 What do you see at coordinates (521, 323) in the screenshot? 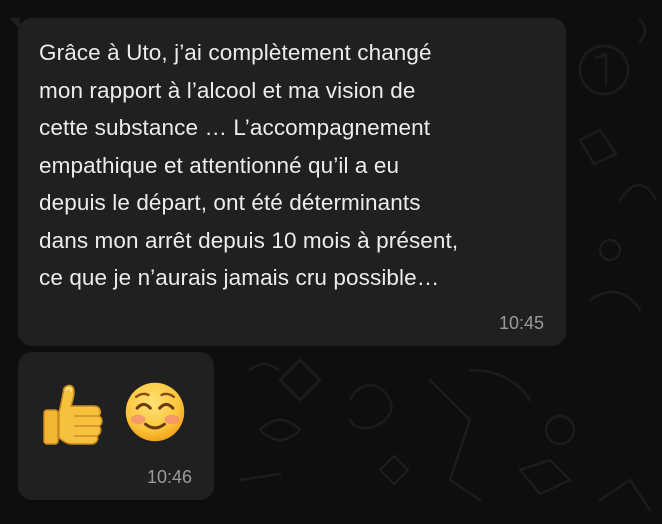
I see `message-timestamp: 10:45` at bounding box center [521, 323].